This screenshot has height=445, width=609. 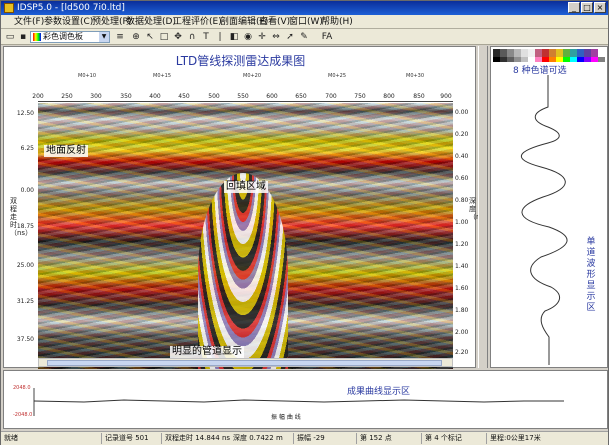 What do you see at coordinates (25, 301) in the screenshot?
I see `left-axis-tick: 31.25` at bounding box center [25, 301].